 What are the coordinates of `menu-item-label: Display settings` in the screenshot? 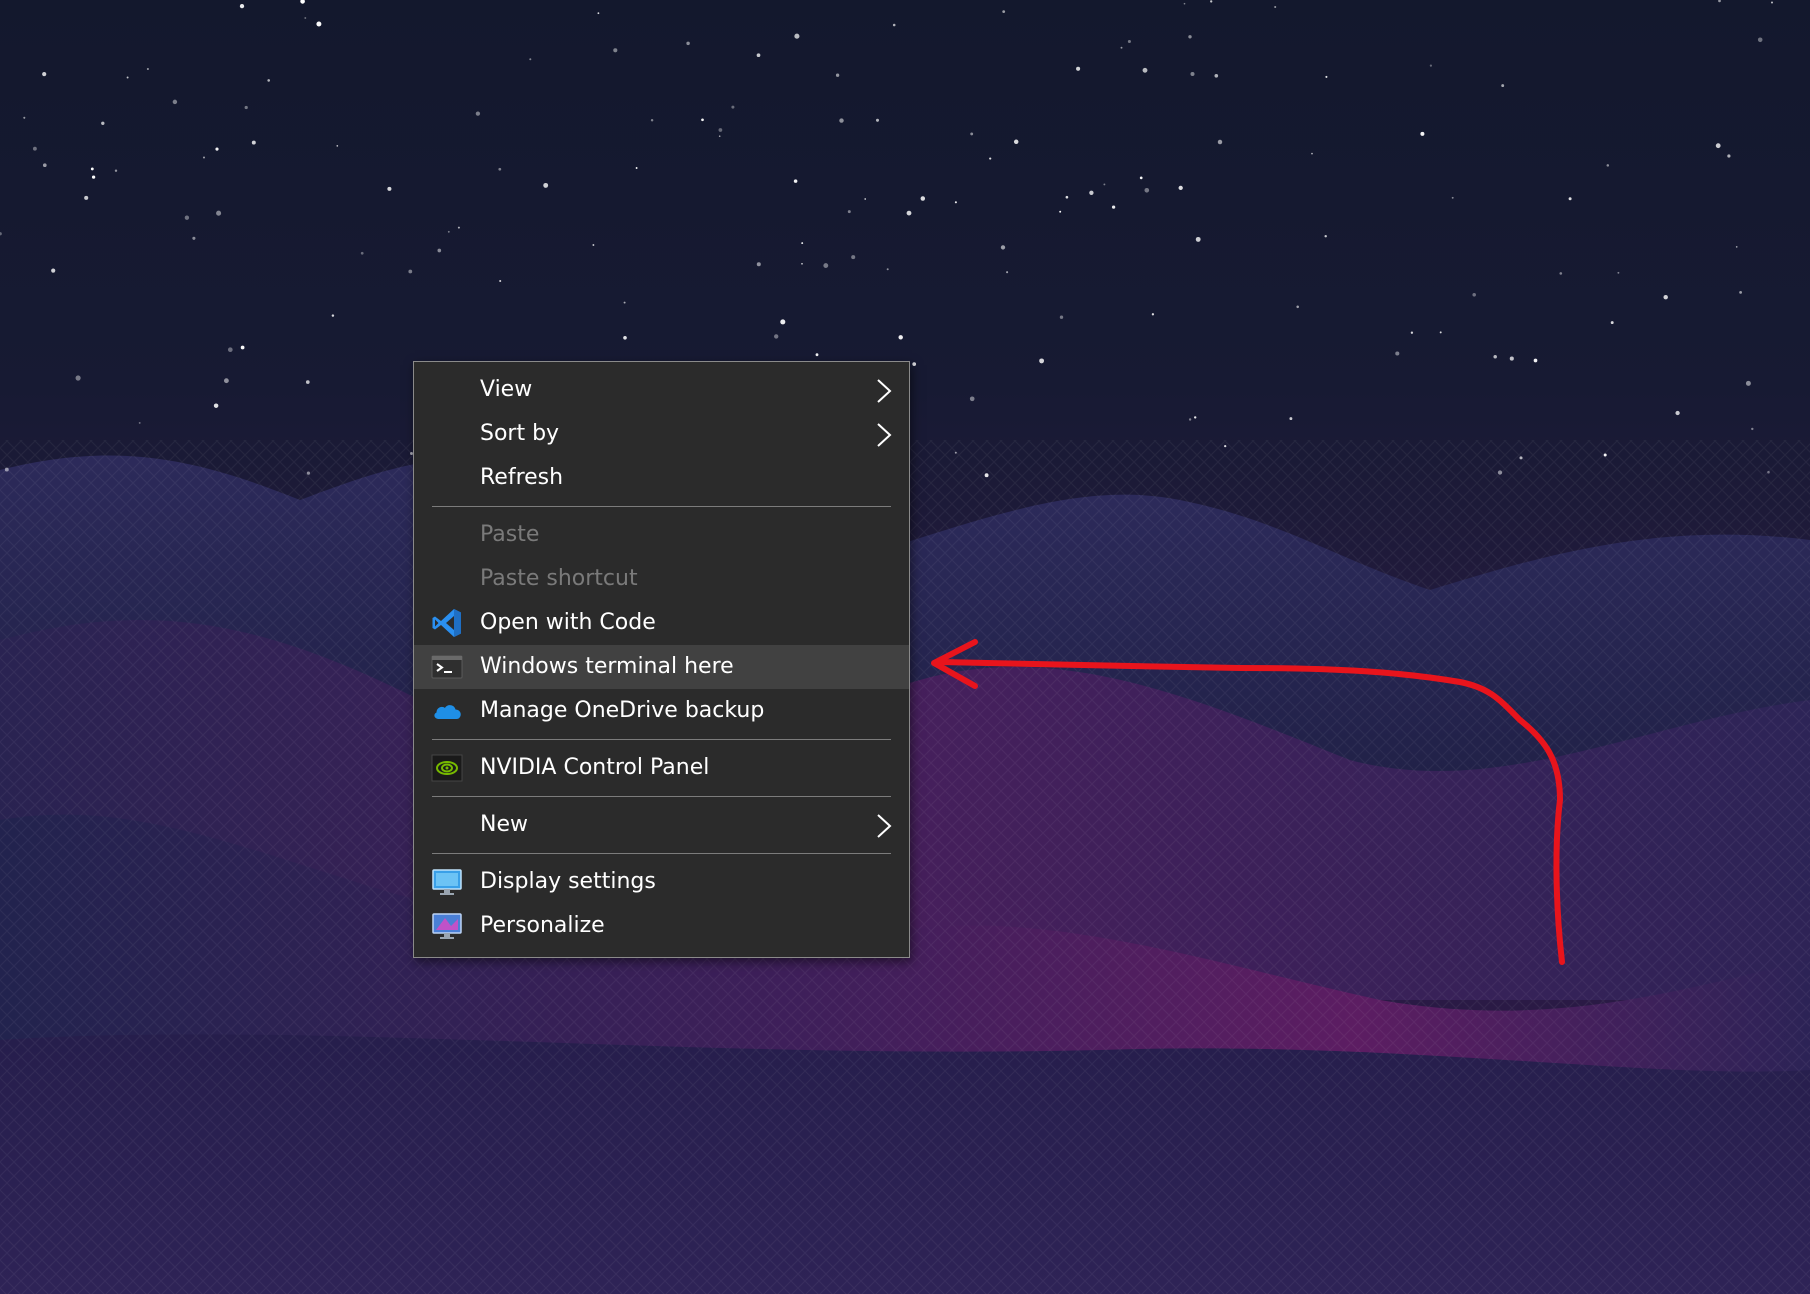 It's located at (568, 881).